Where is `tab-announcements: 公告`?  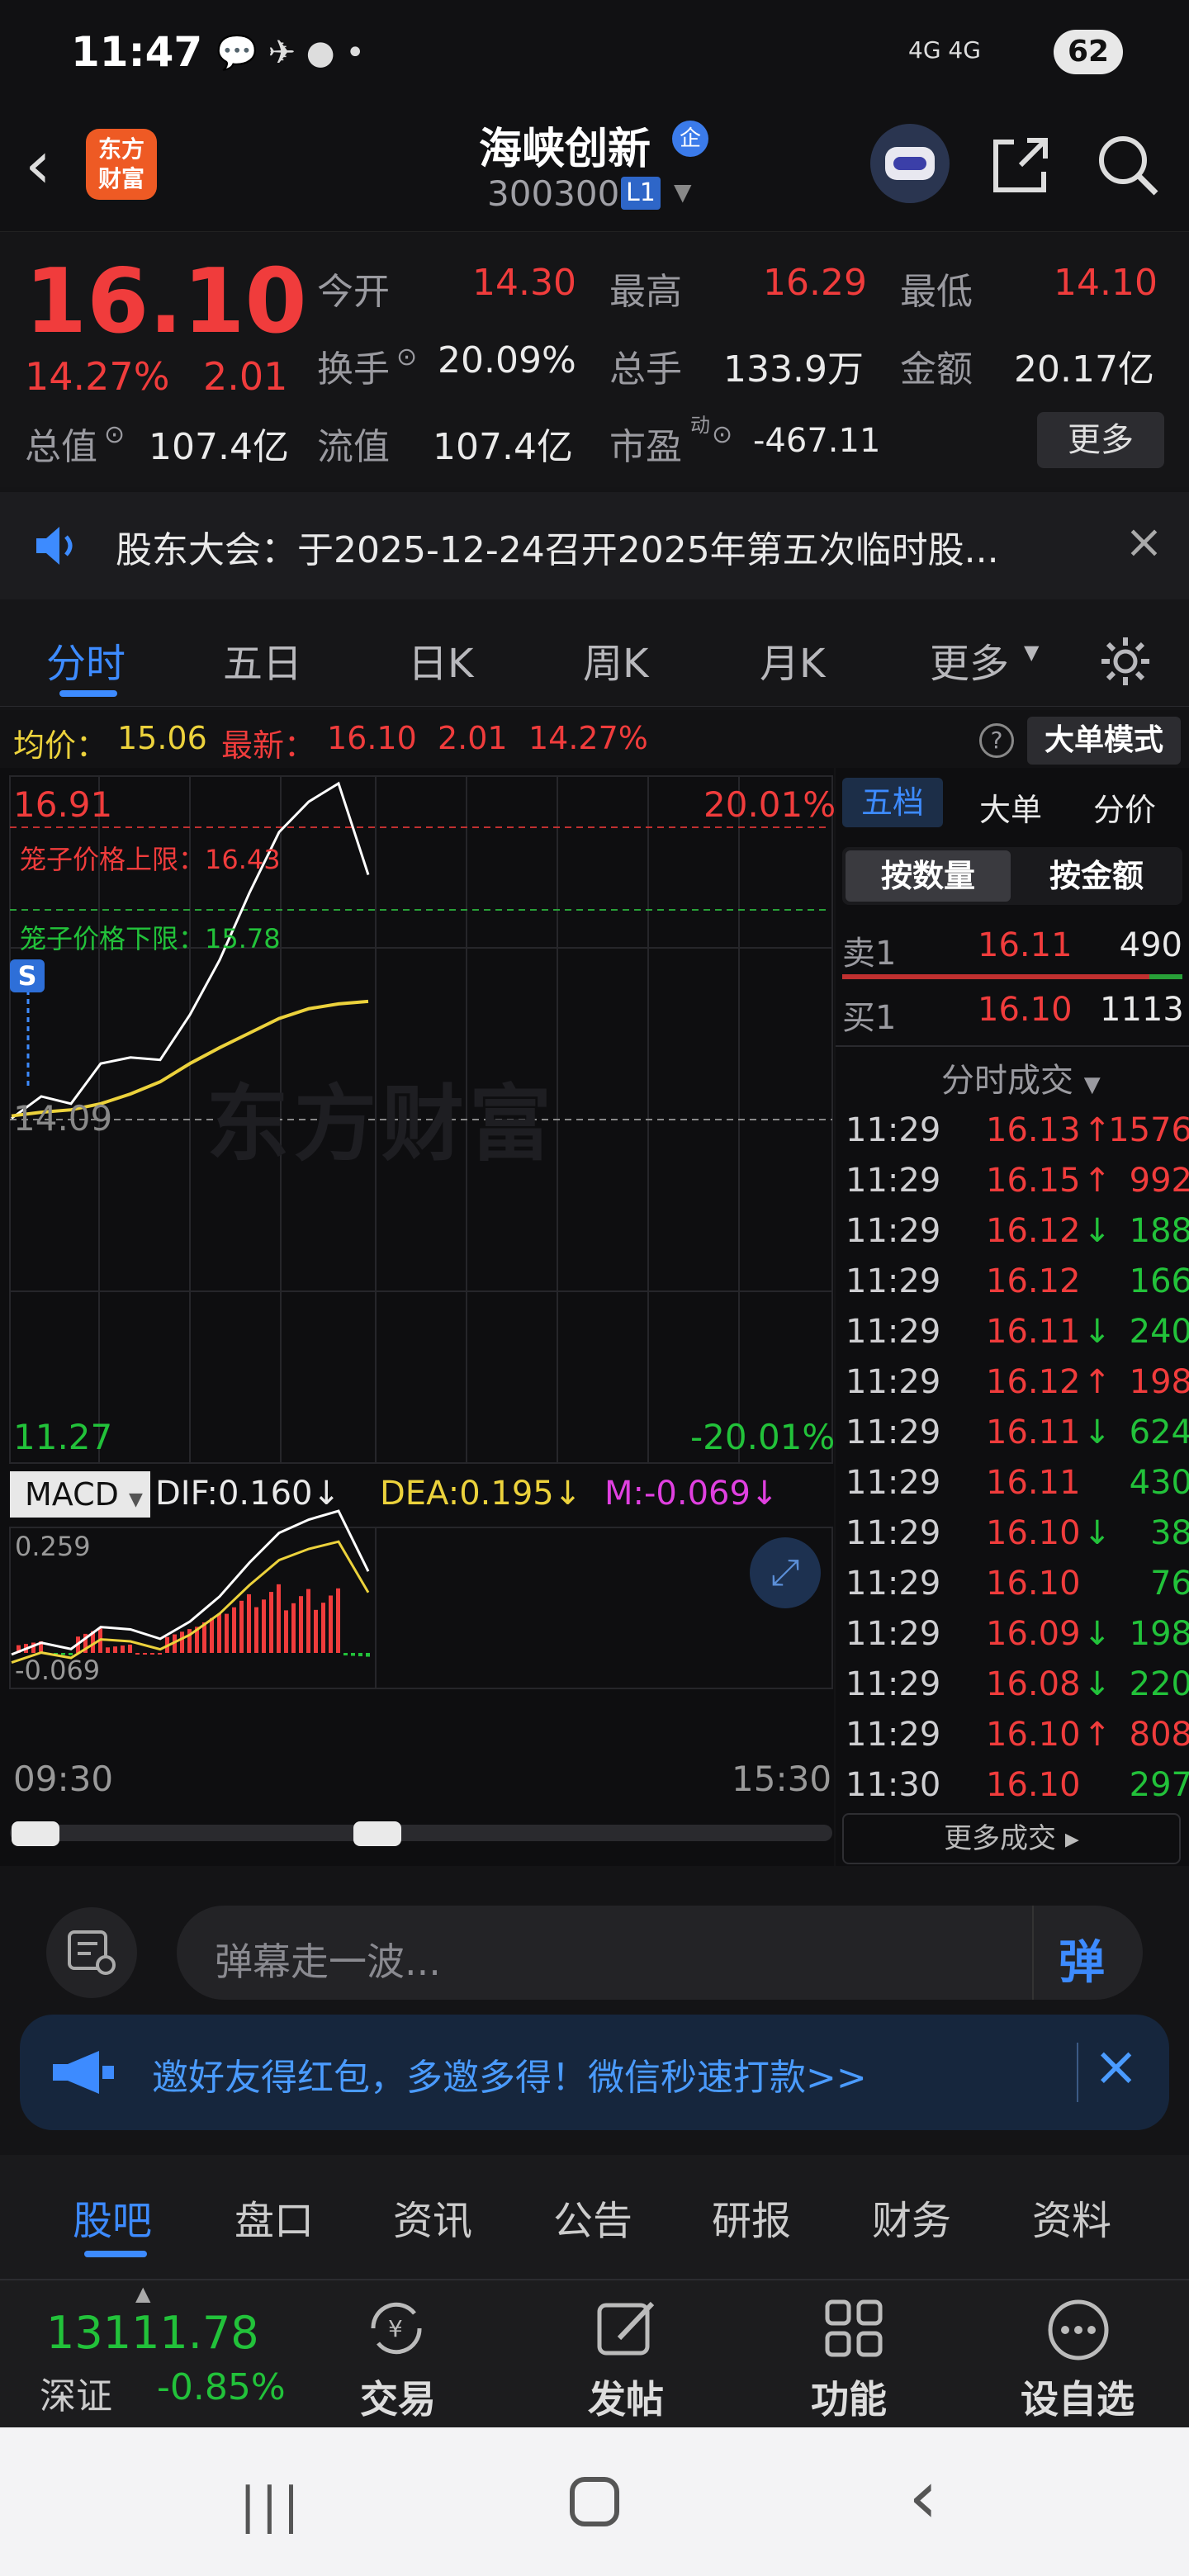 tab-announcements: 公告 is located at coordinates (592, 2217).